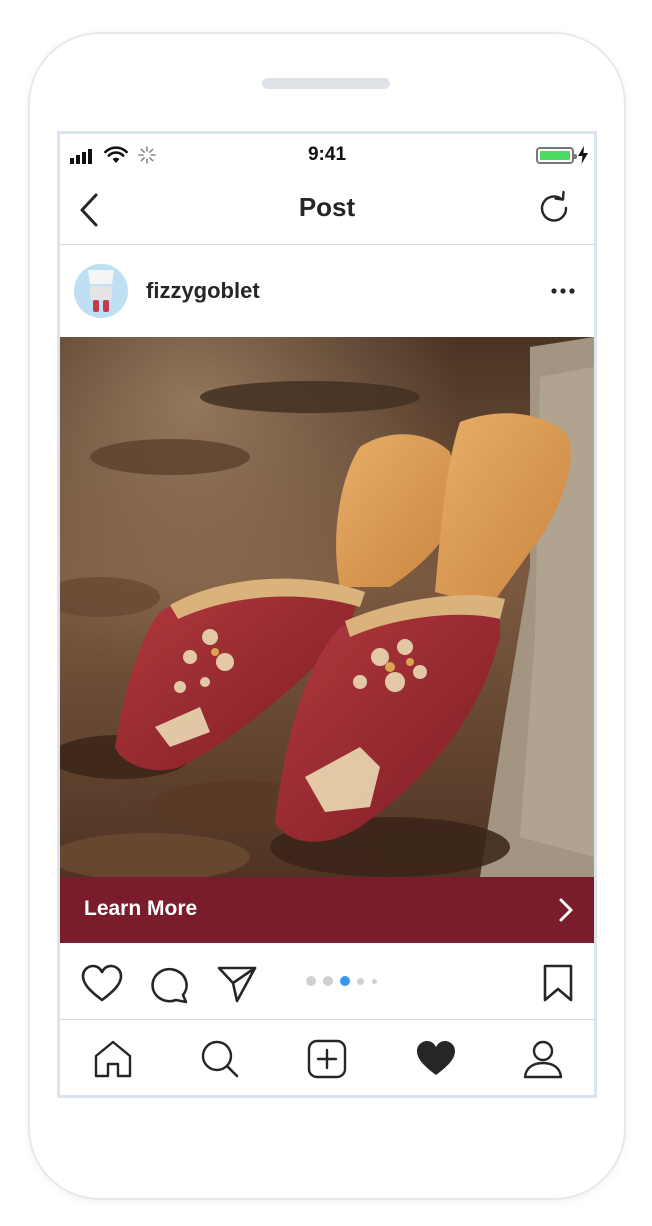  I want to click on post-actions, so click(327, 981).